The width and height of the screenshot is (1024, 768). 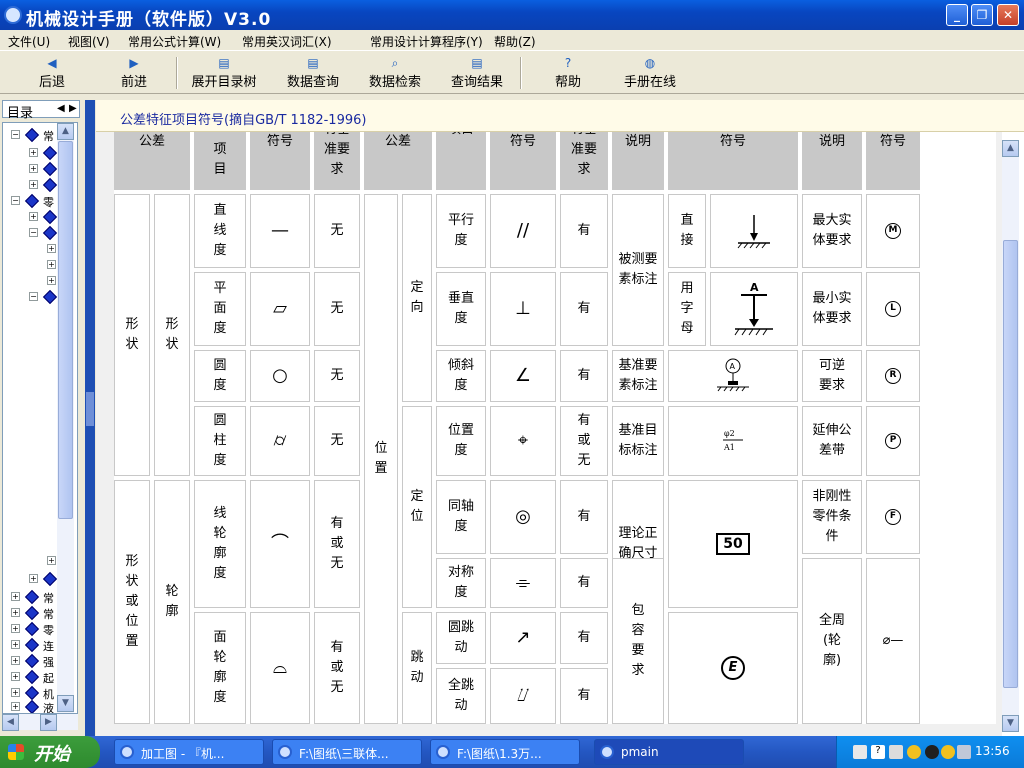 I want to click on handbook-online-button: ◍ 手册在线, so click(x=650, y=73).